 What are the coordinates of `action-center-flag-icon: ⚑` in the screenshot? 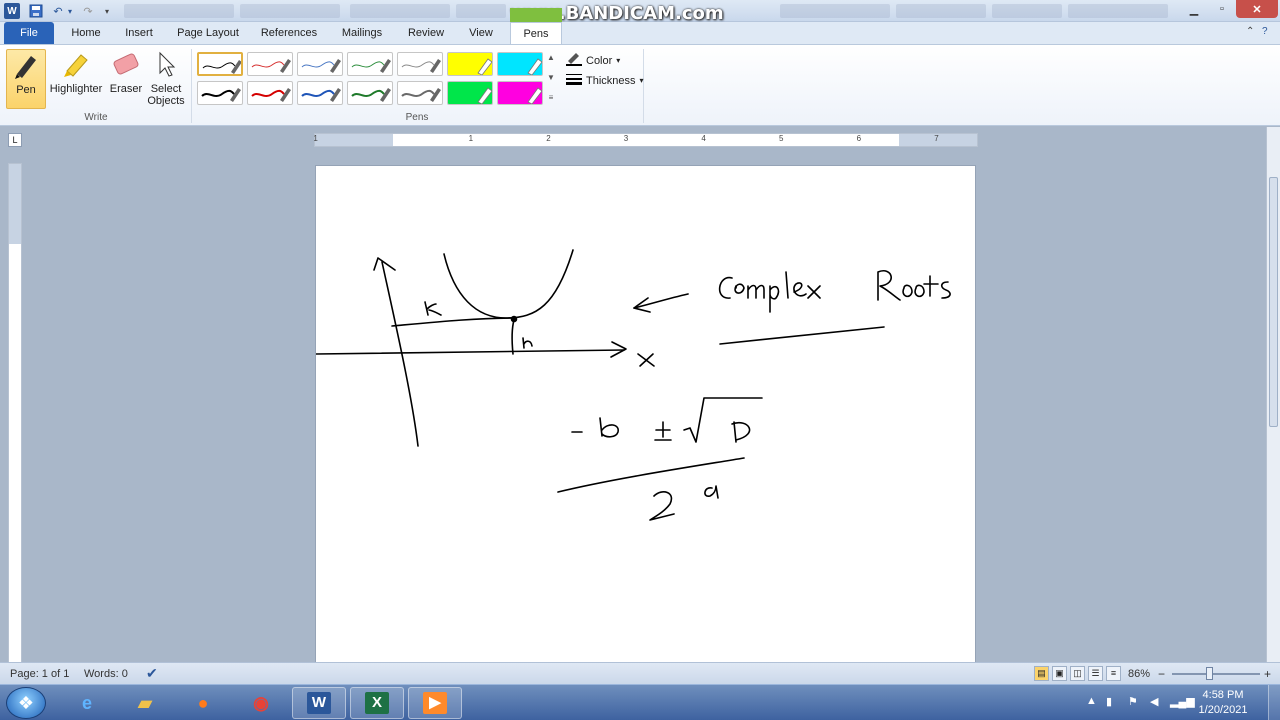 It's located at (1133, 701).